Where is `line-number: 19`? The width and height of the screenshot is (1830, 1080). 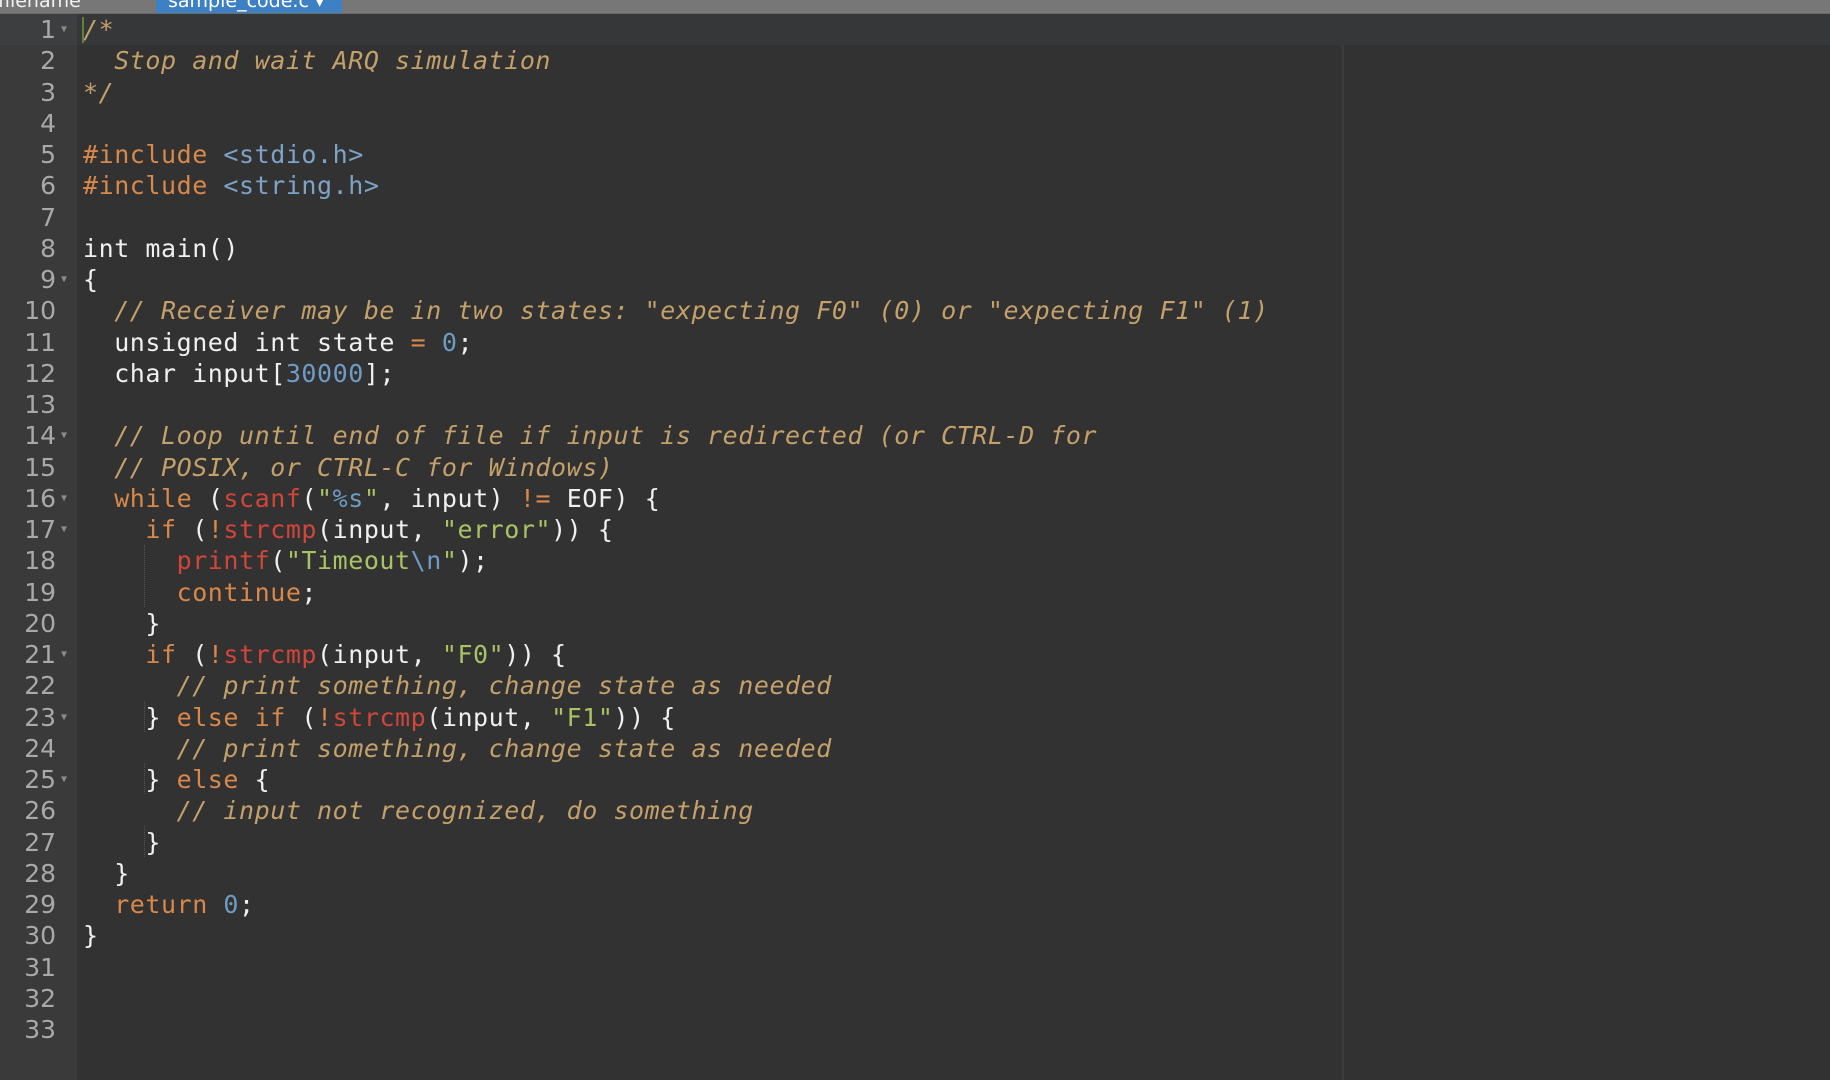 line-number: 19 is located at coordinates (40, 592).